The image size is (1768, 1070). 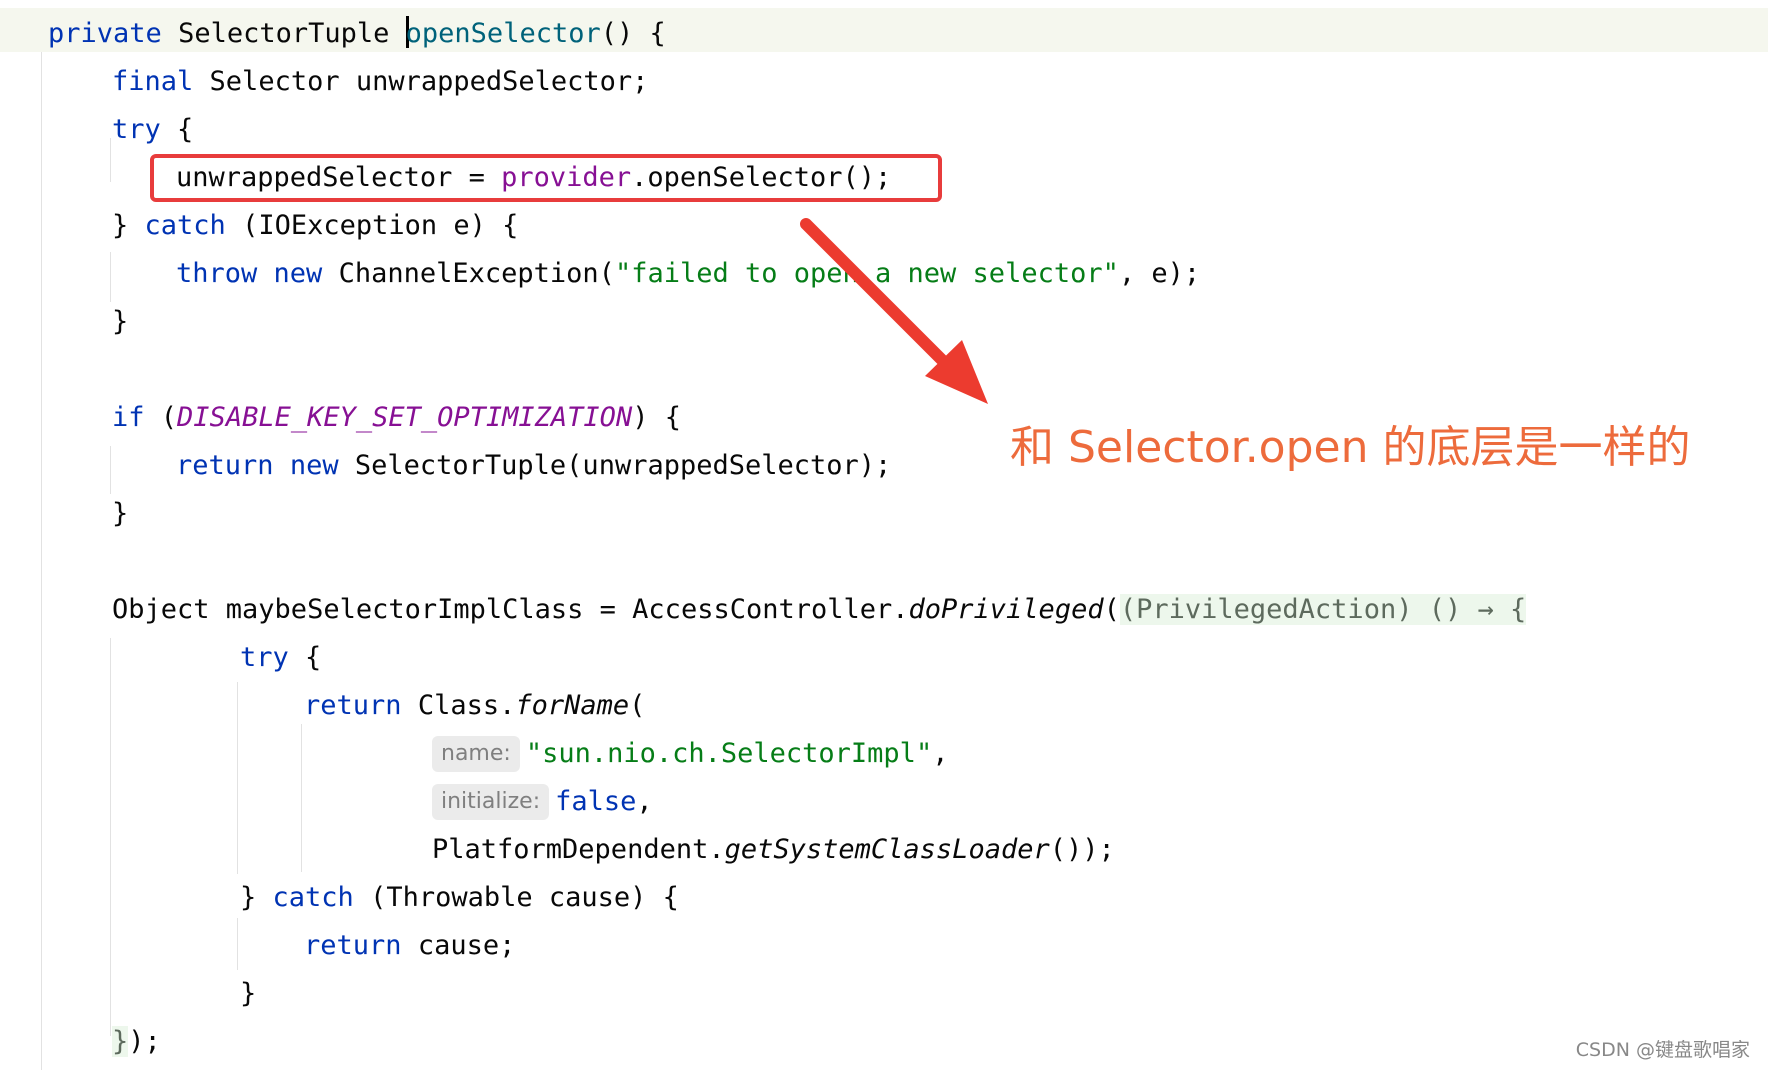 I want to click on watermark: CSDN @键盘歌唱家, so click(x=1662, y=1050).